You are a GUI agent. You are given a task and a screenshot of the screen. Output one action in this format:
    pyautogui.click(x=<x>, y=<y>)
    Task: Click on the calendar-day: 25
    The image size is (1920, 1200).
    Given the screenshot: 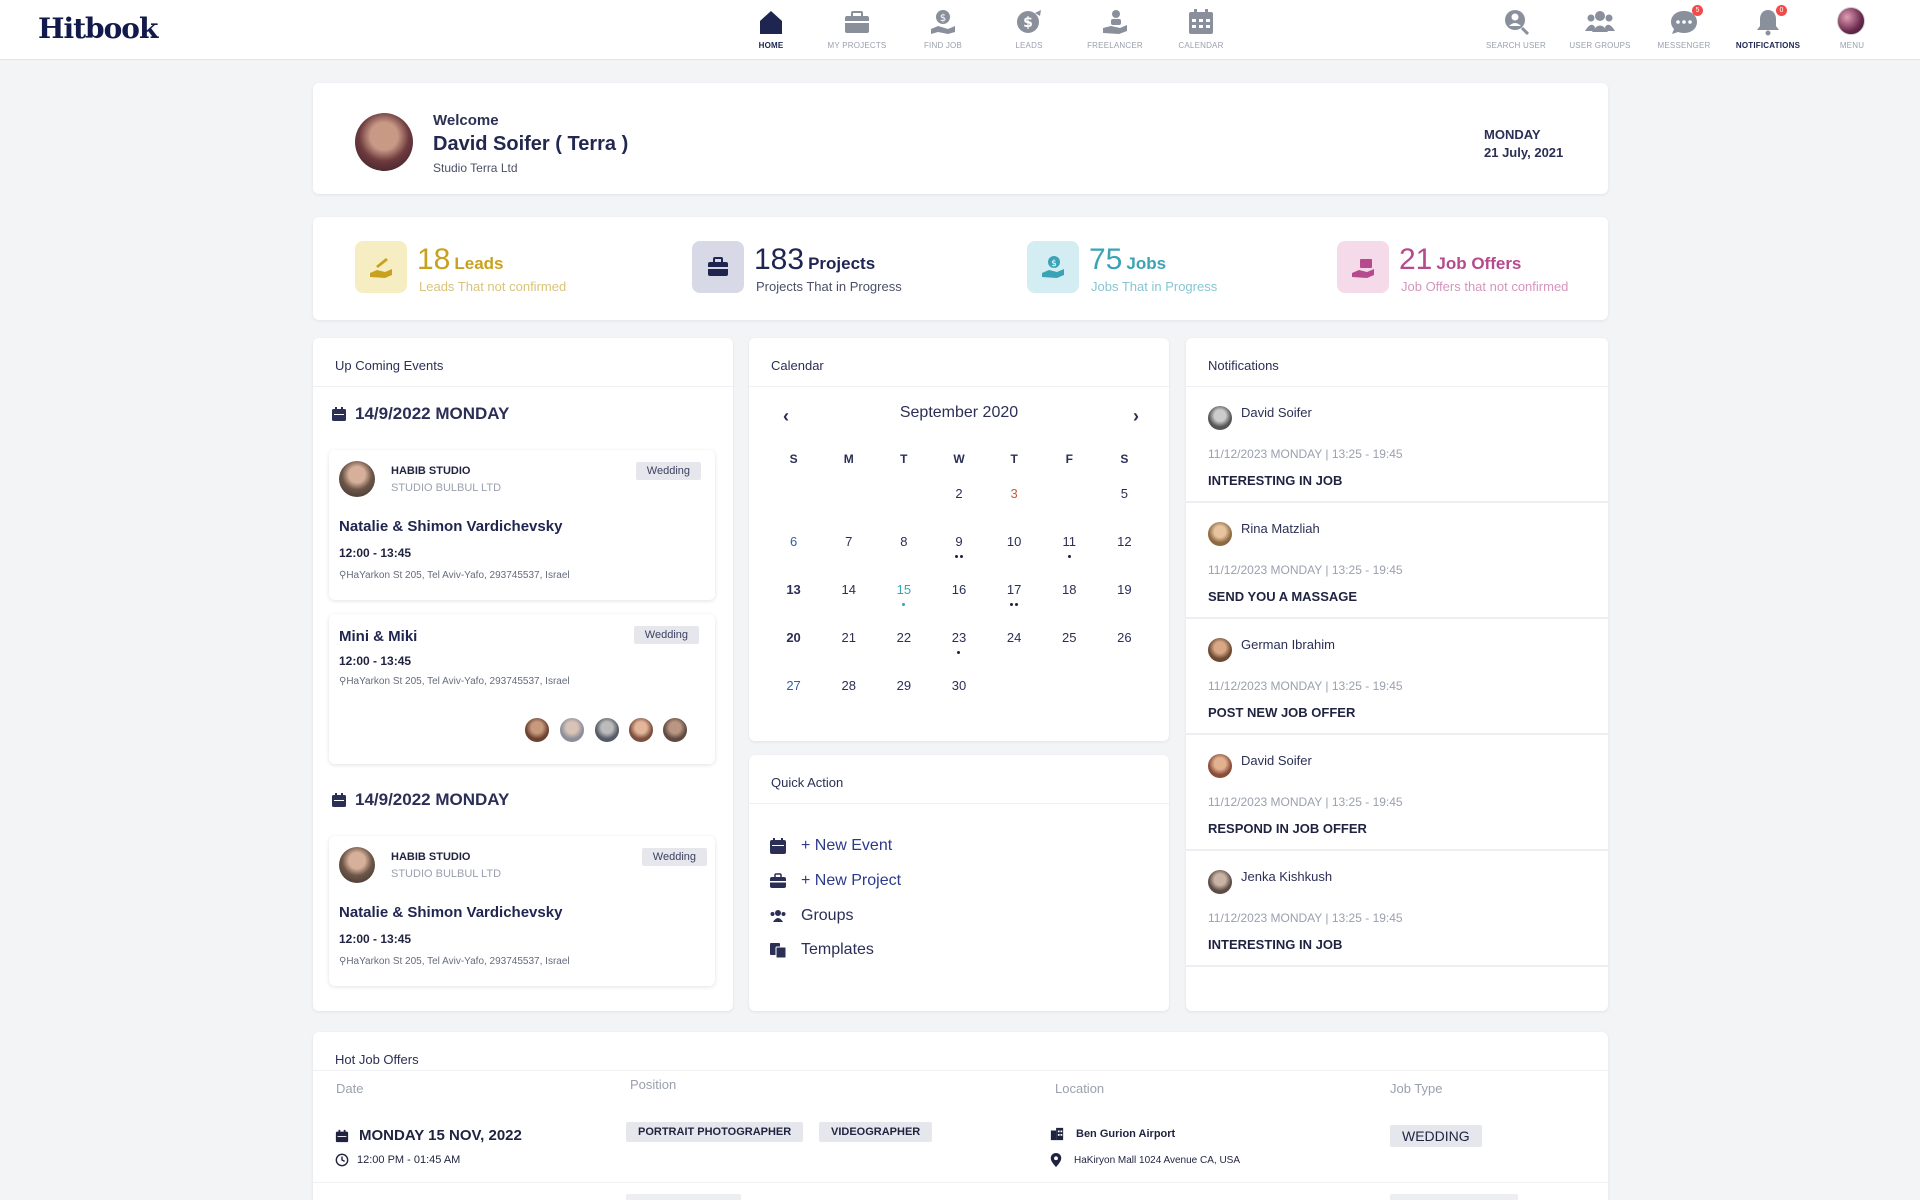 What is the action you would take?
    pyautogui.click(x=1069, y=650)
    